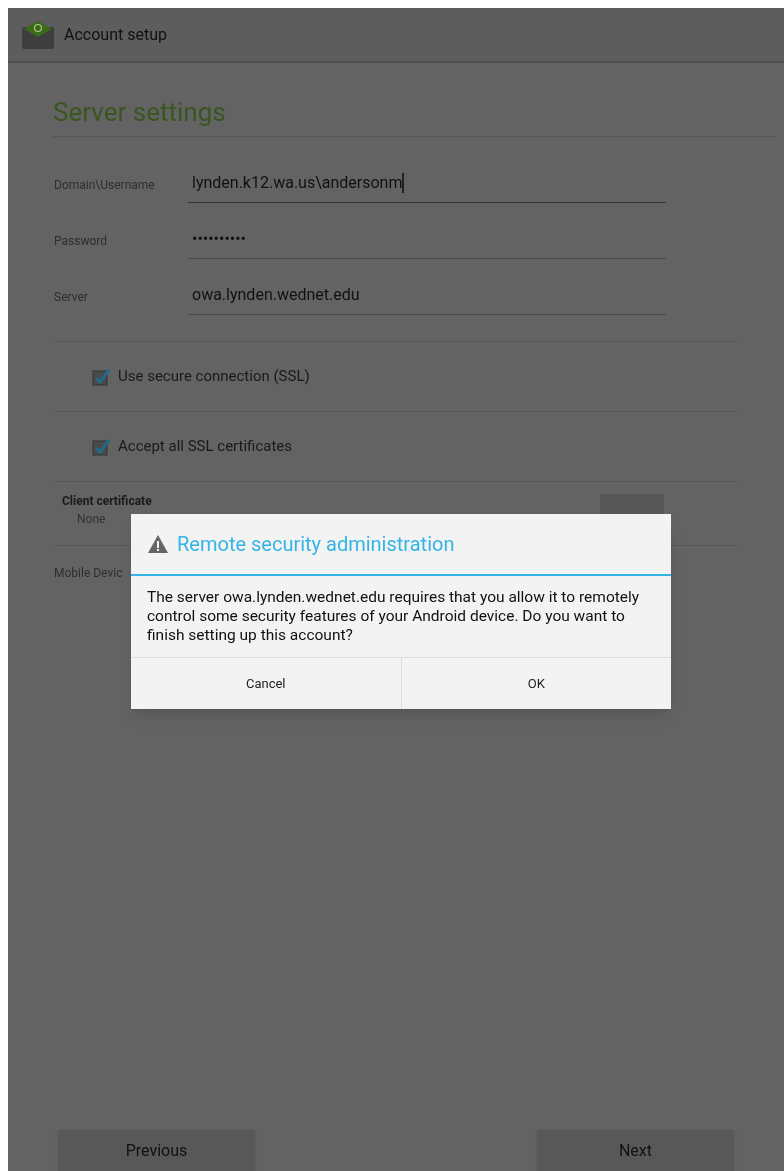  What do you see at coordinates (427, 295) in the screenshot?
I see `text-field: owa.lynden.wednet.edu` at bounding box center [427, 295].